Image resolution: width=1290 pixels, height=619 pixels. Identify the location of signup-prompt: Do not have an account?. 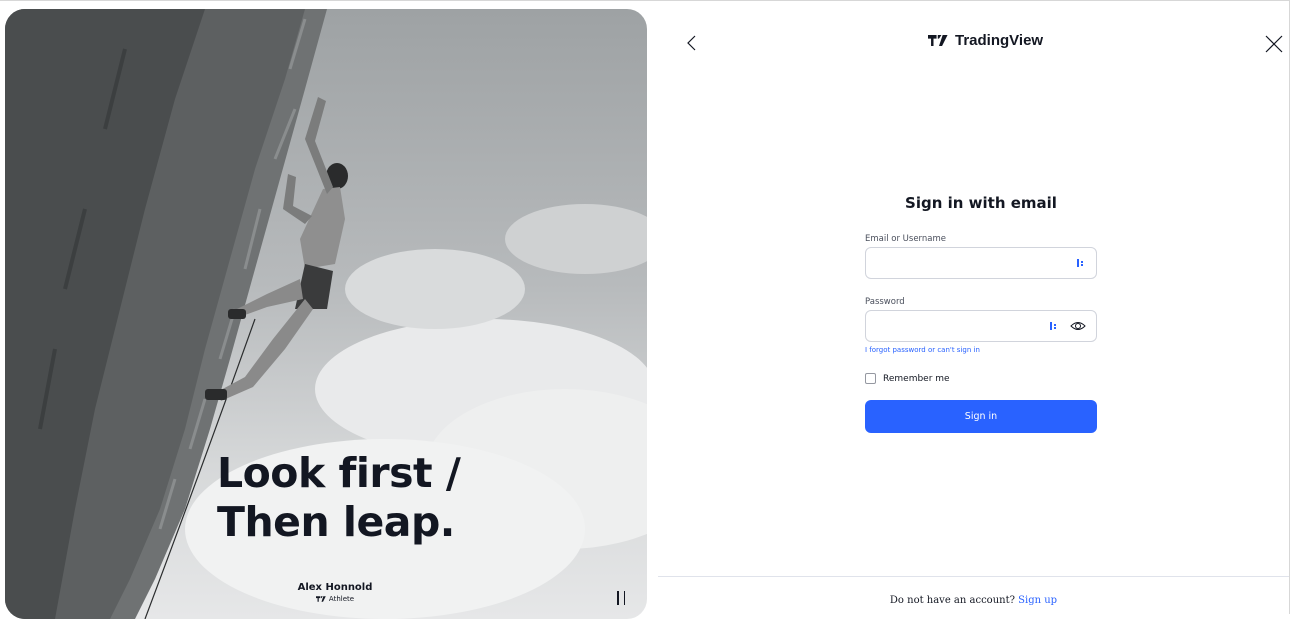
(952, 600).